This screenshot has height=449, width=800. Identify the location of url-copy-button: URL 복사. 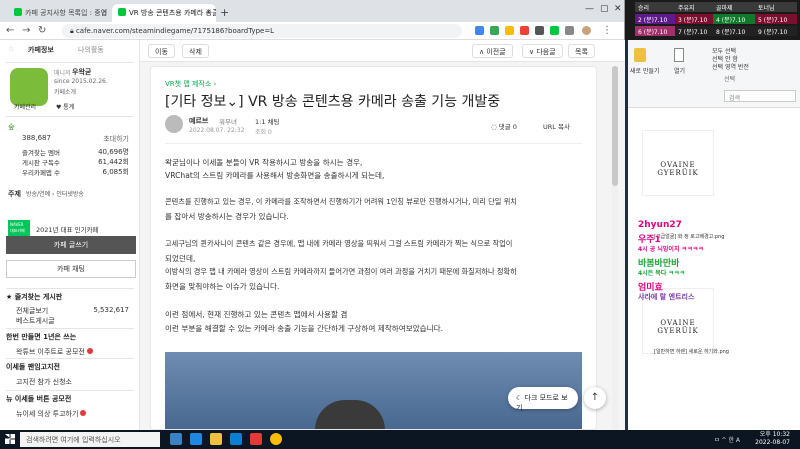
(556, 126).